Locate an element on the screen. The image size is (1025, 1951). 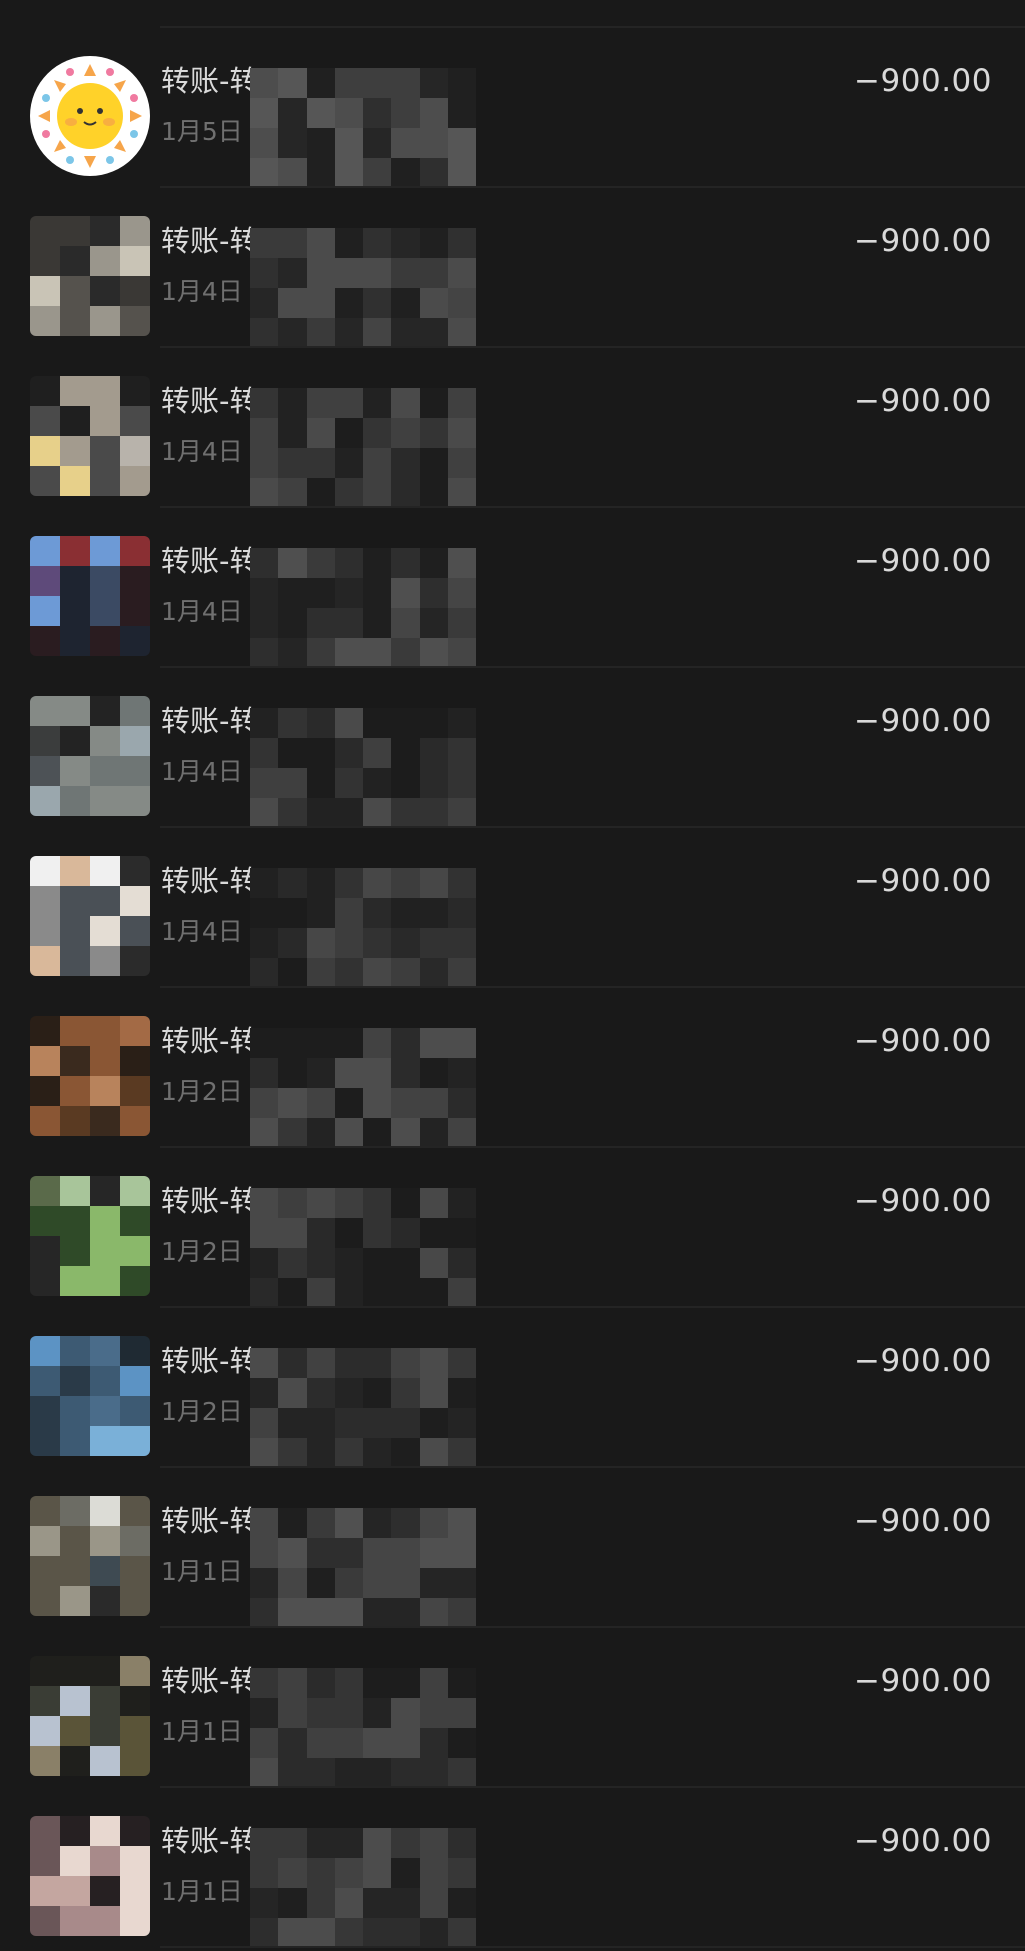
transaction-row: 转账-转 1月5日 −900.00 is located at coordinates (512, 108).